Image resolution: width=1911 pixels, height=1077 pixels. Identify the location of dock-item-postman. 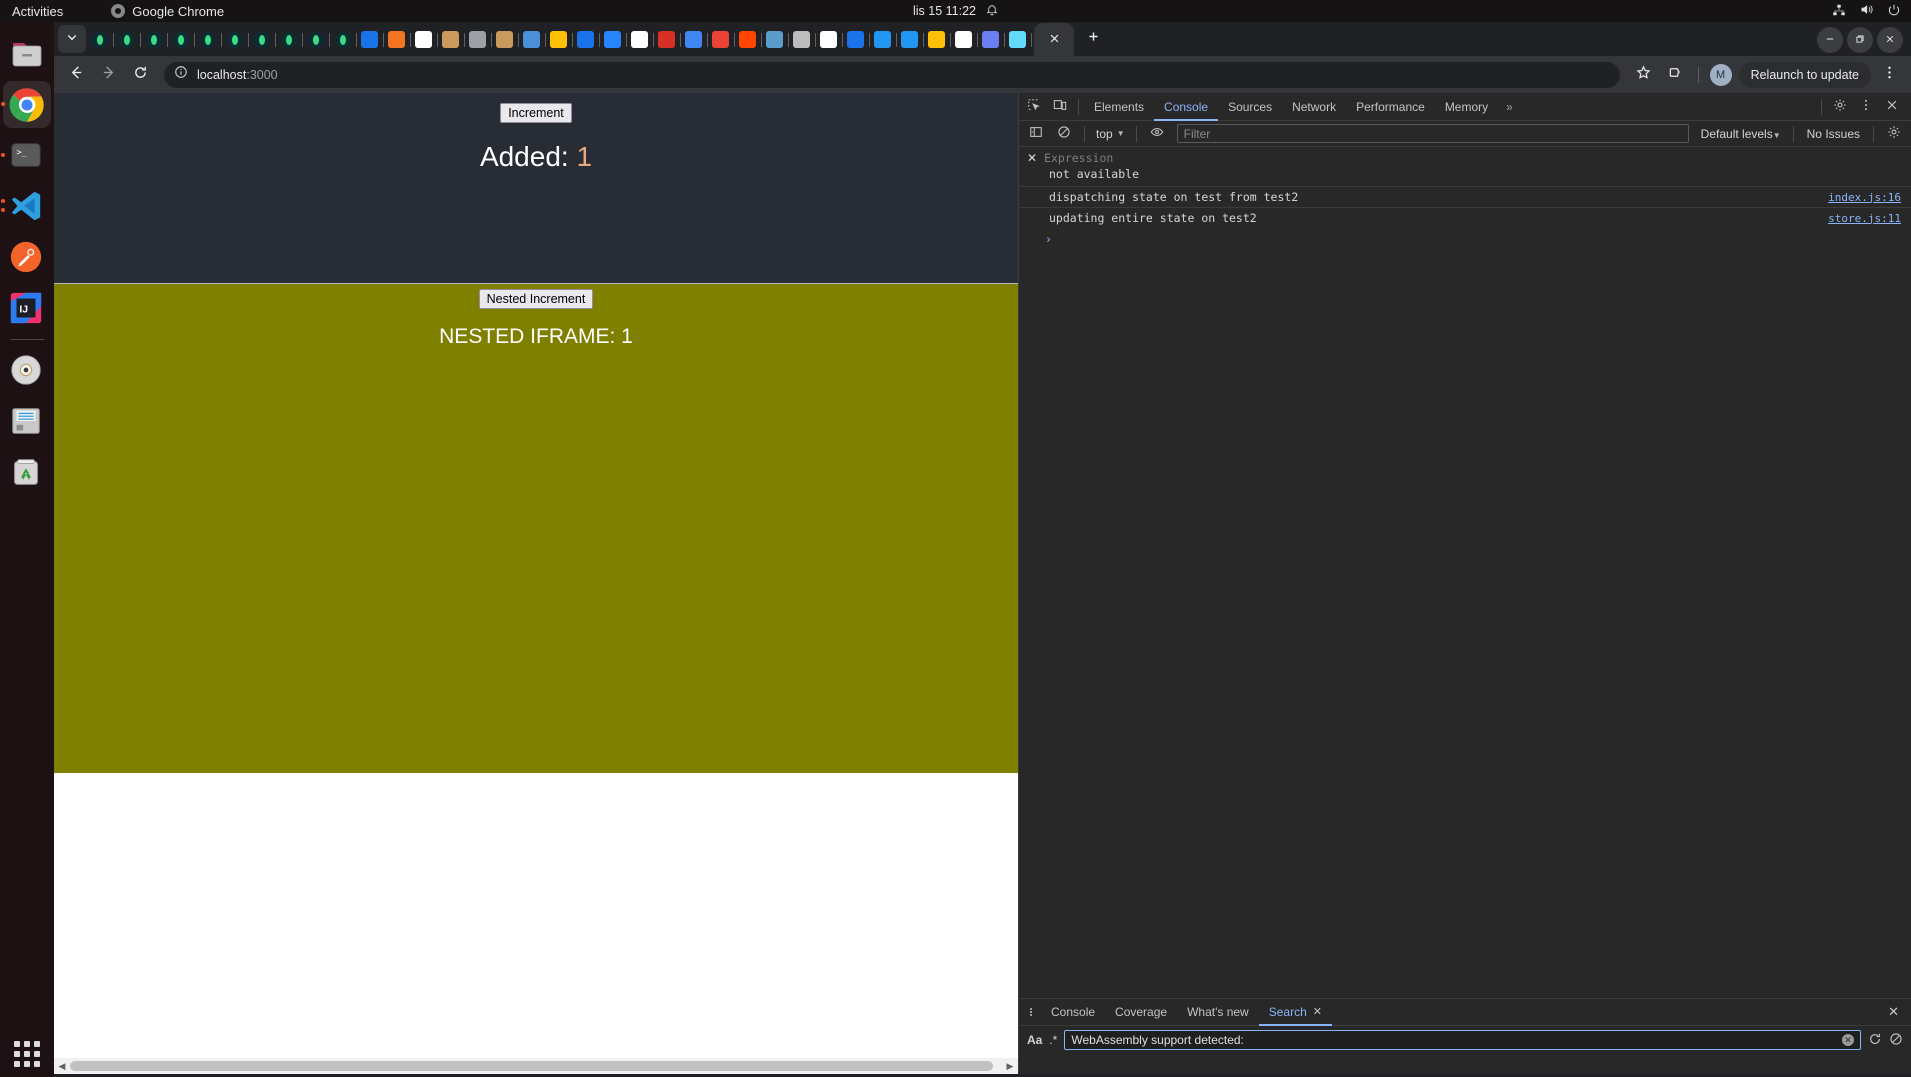
(27, 257).